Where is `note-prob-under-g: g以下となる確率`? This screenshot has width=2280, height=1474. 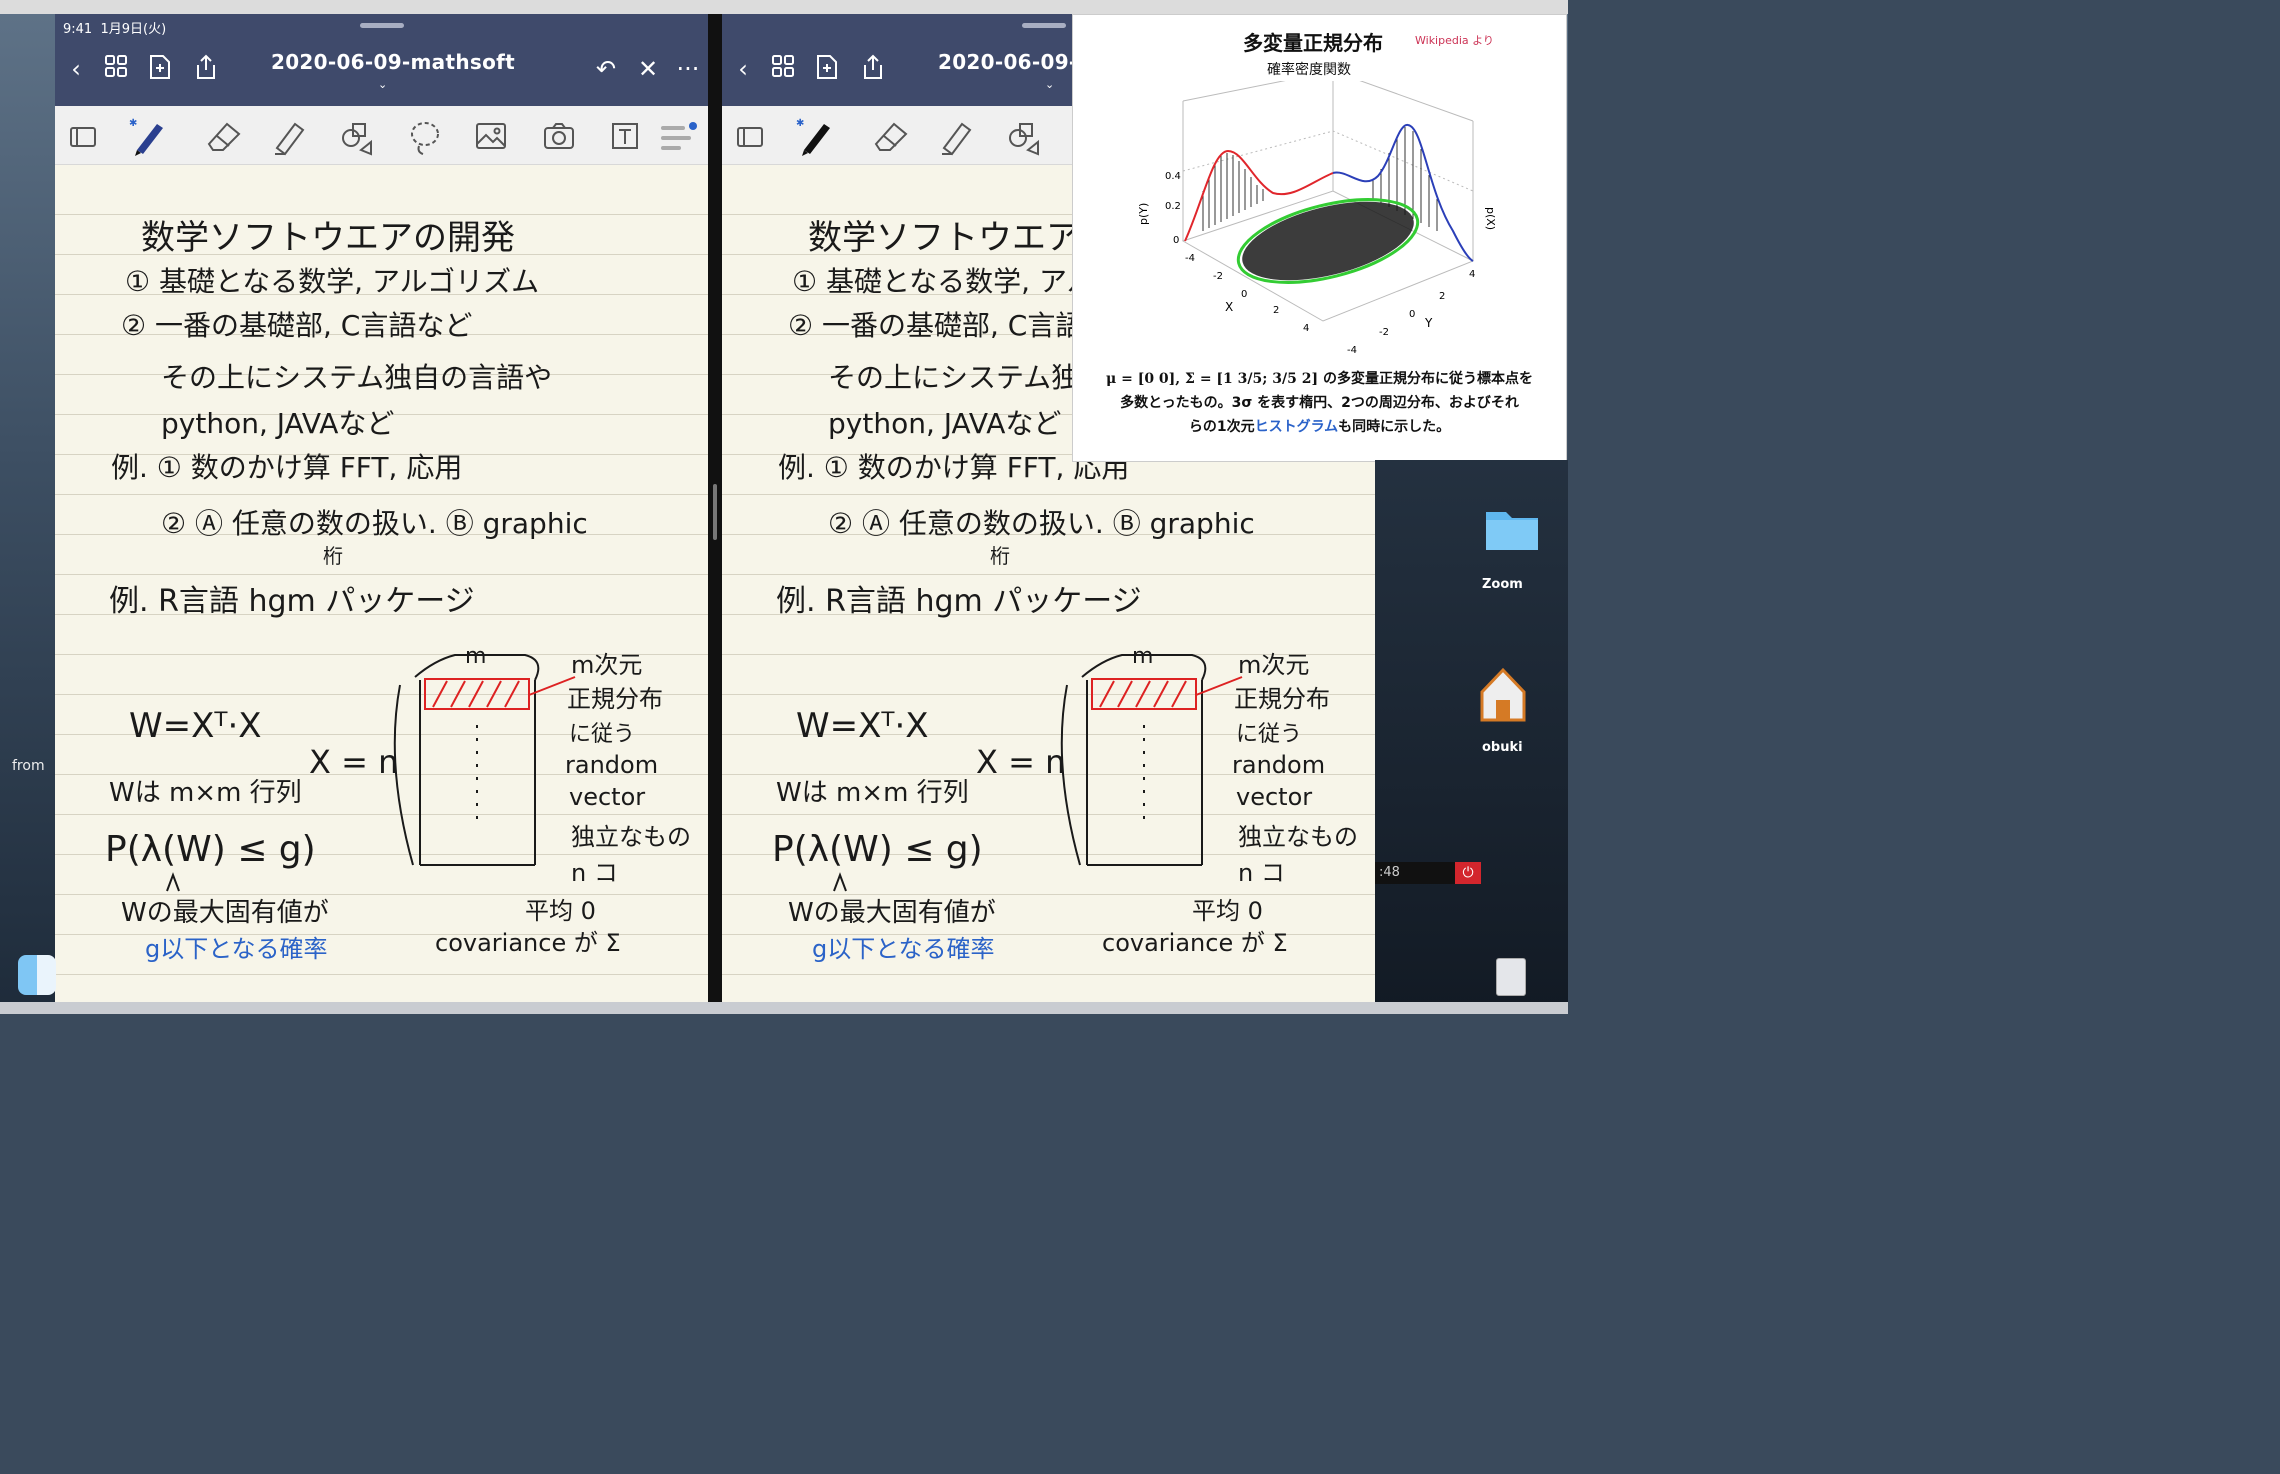 note-prob-under-g: g以下となる確率 is located at coordinates (903, 949).